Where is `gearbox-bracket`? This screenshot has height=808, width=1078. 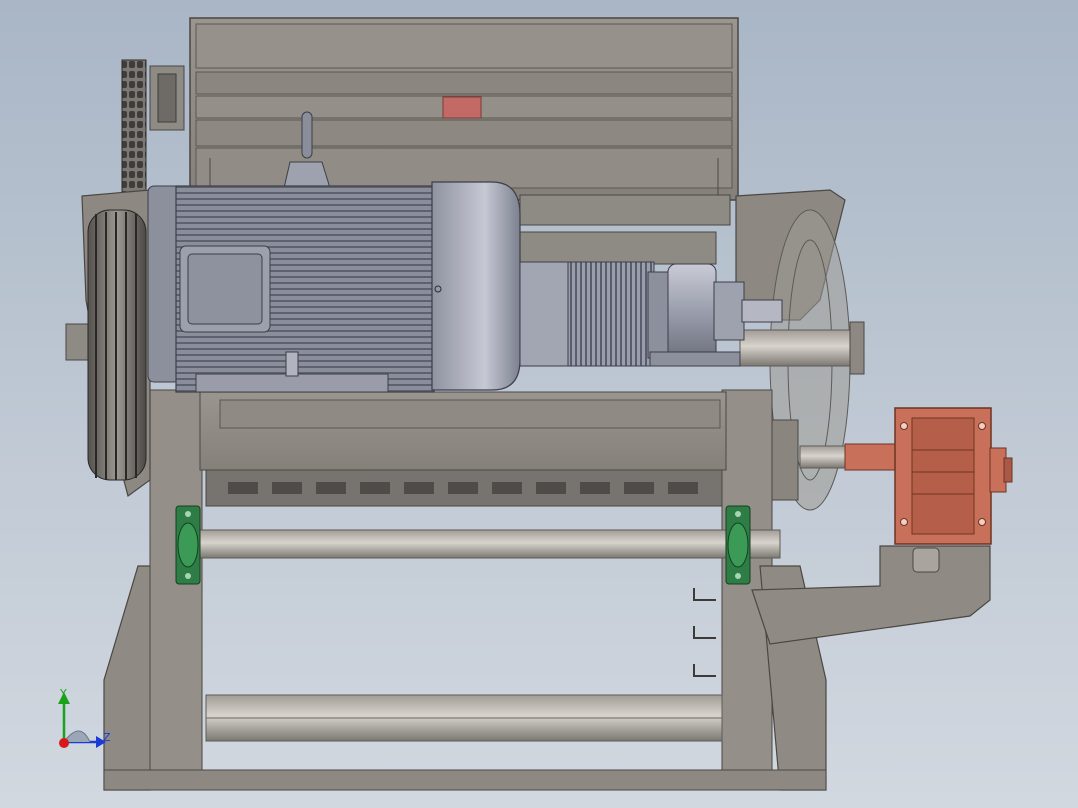 gearbox-bracket is located at coordinates (871, 595).